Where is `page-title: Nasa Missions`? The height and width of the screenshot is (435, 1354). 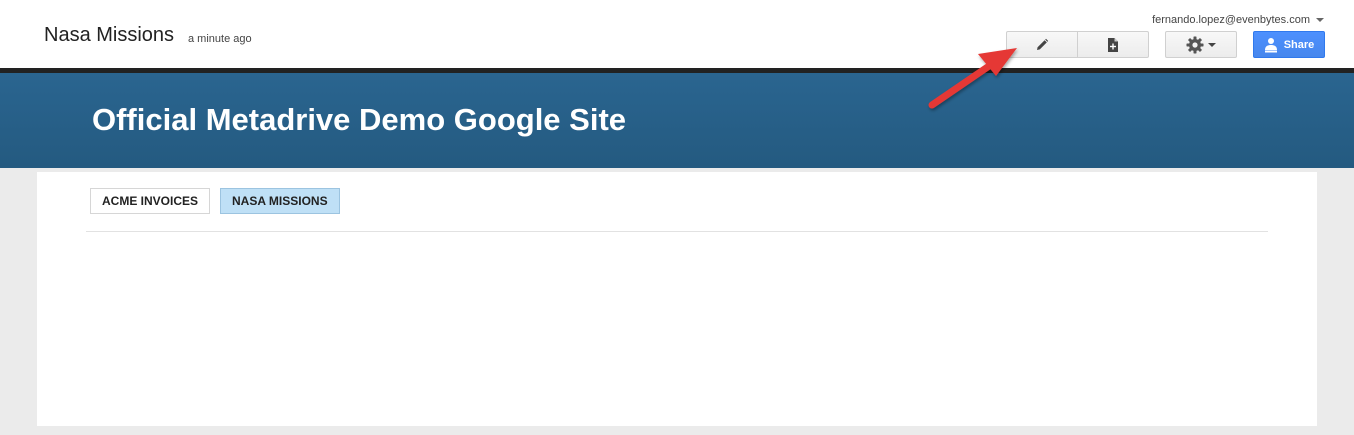
page-title: Nasa Missions is located at coordinates (109, 35).